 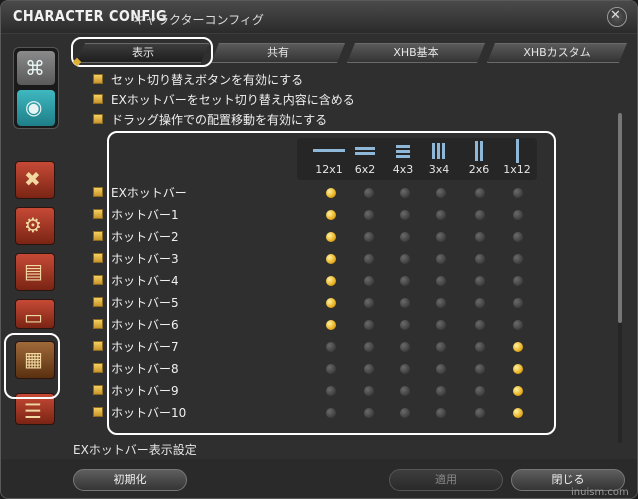 What do you see at coordinates (198, 20) in the screenshot?
I see `window-subtitle: キャラクターコンフィグ` at bounding box center [198, 20].